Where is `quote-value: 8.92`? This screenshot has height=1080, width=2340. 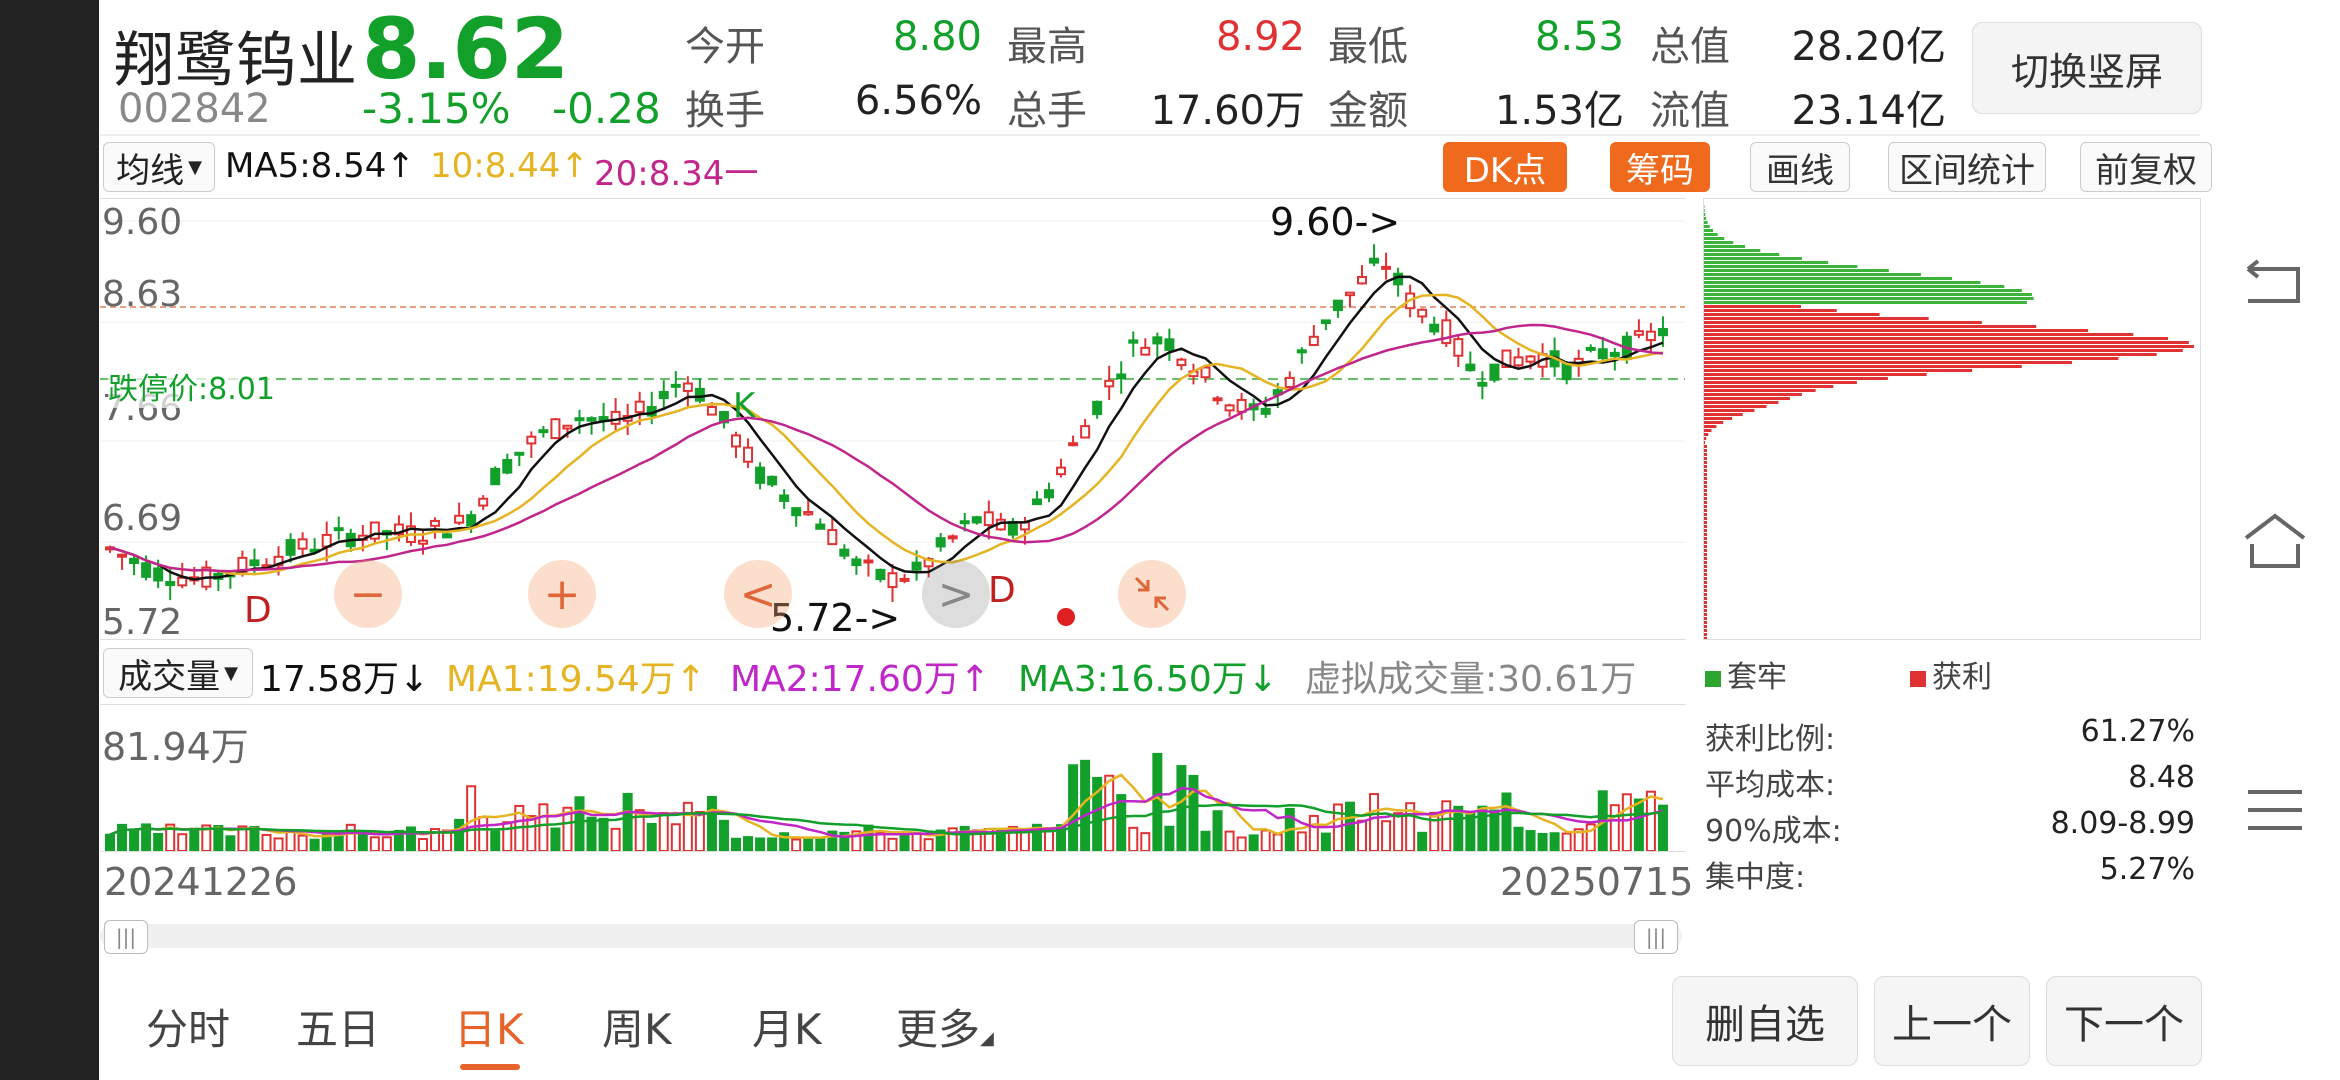
quote-value: 8.92 is located at coordinates (1260, 37).